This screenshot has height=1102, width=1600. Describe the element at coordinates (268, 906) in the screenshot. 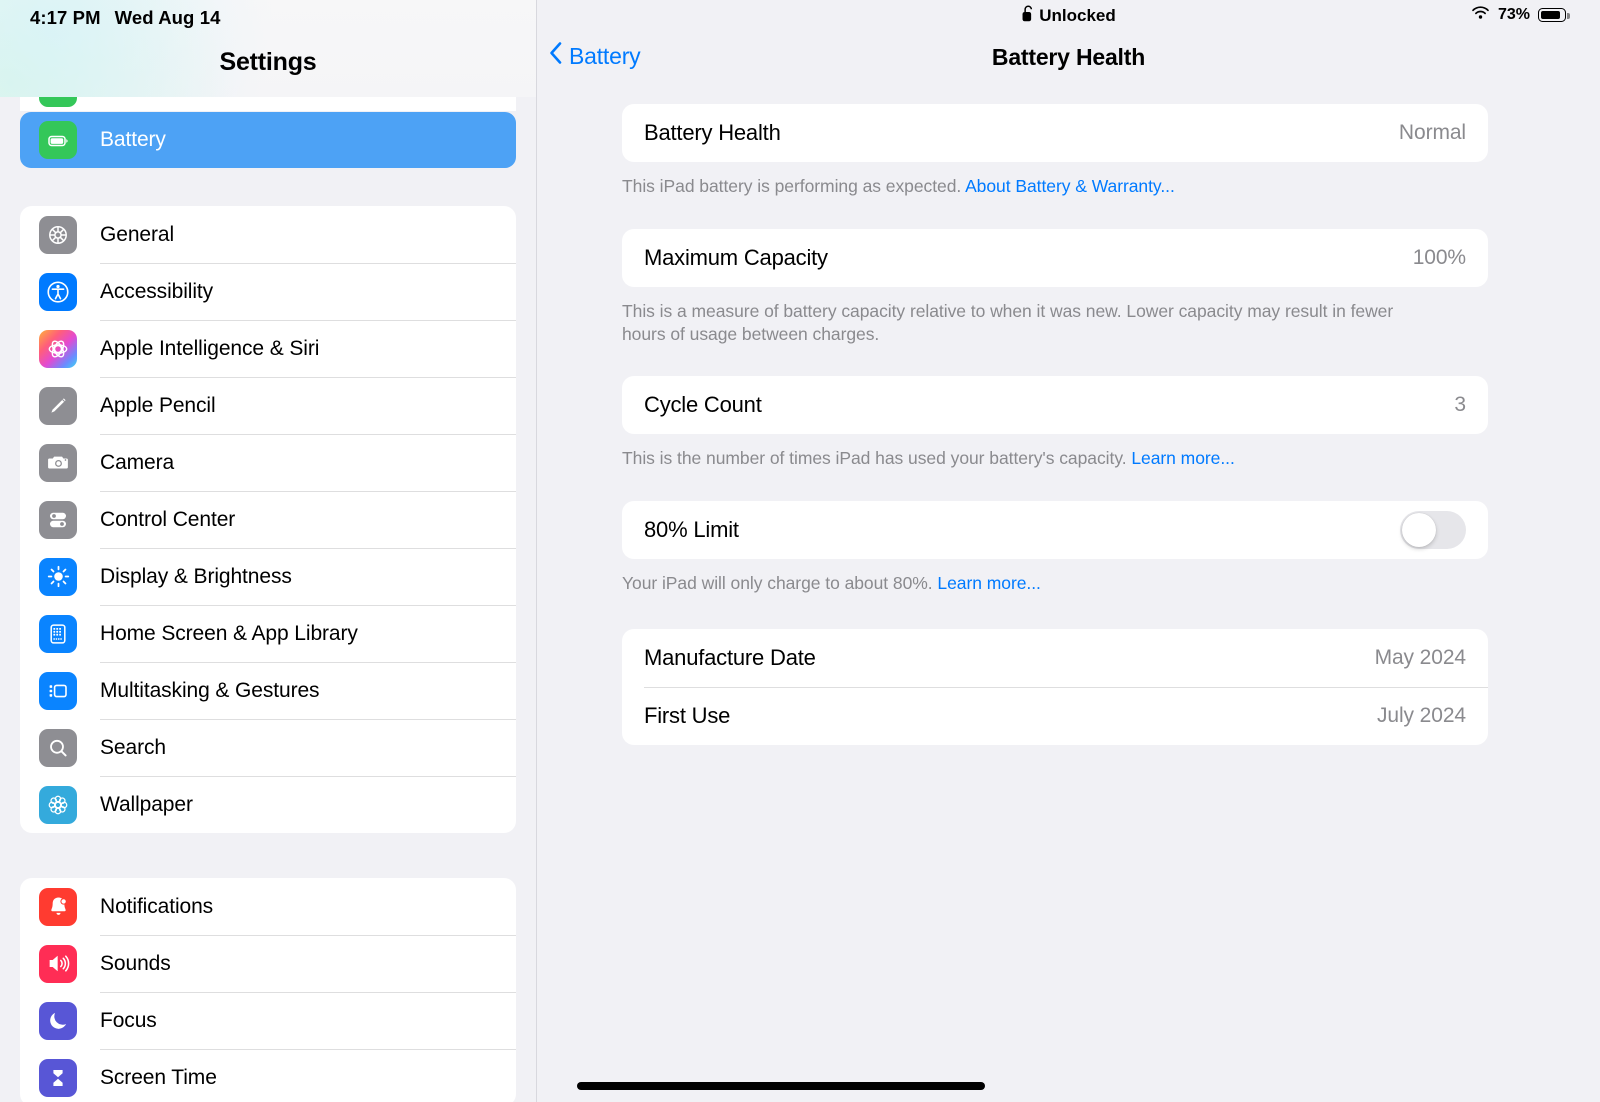

I see `sidebar-item-notifications: Notifications` at that location.